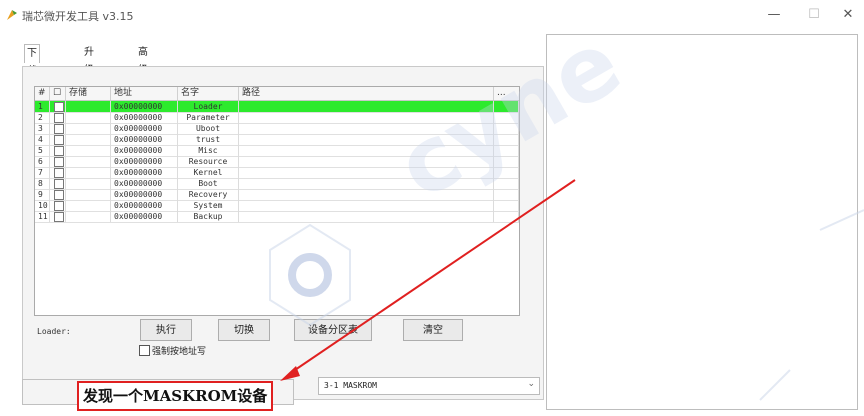 The image size is (864, 416). What do you see at coordinates (32, 78) in the screenshot?
I see `tab-download-image: 下载镜像` at bounding box center [32, 78].